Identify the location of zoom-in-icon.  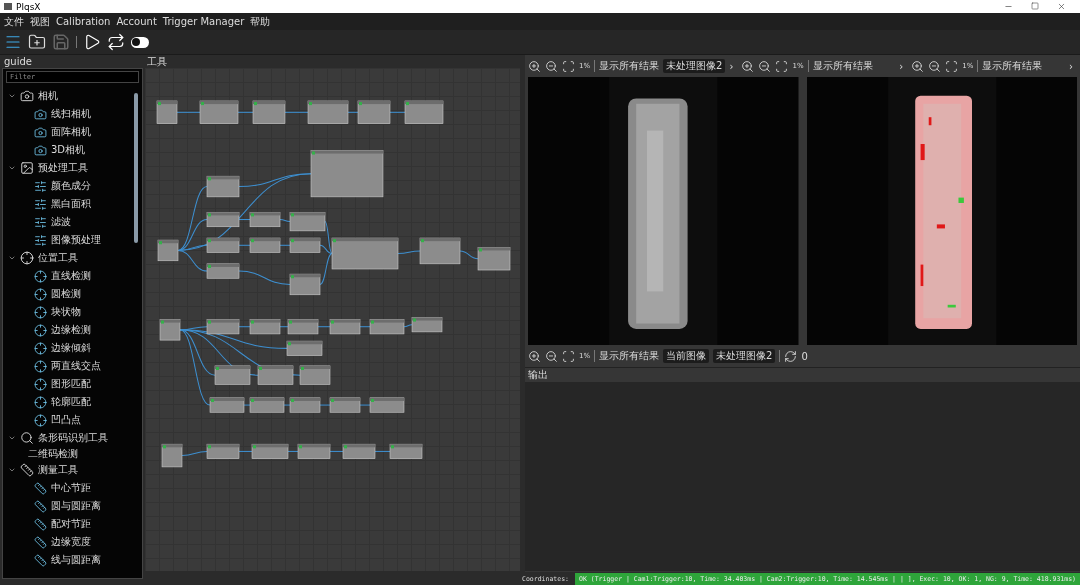
(534, 66).